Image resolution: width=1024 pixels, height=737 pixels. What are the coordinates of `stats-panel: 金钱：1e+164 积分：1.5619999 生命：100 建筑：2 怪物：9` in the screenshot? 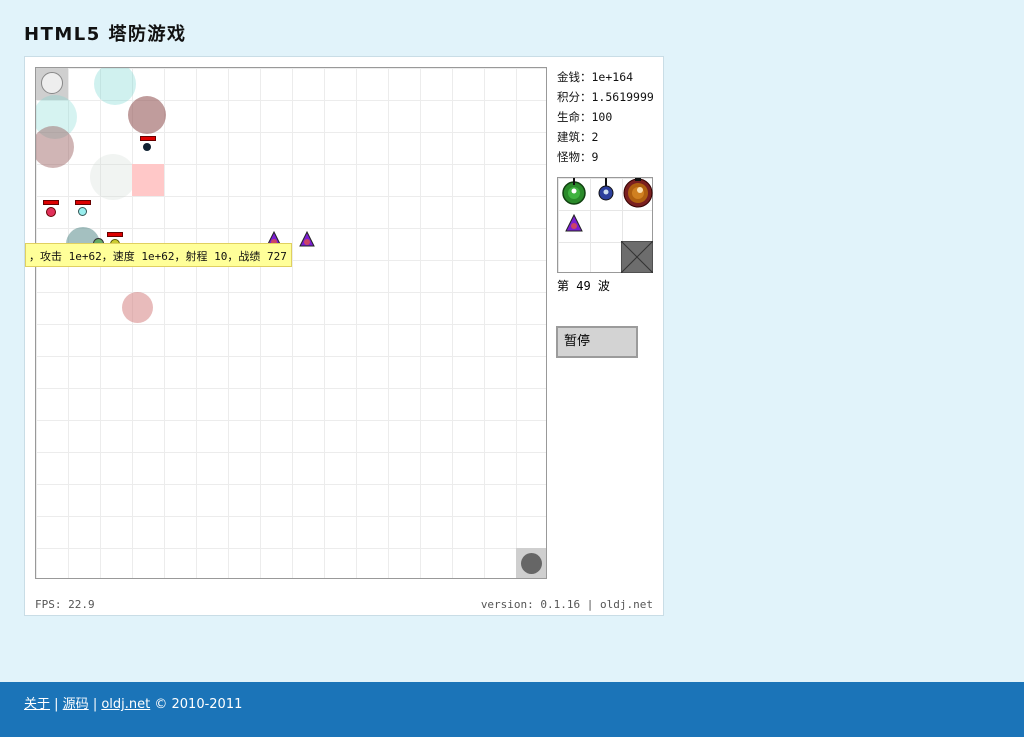 It's located at (610, 117).